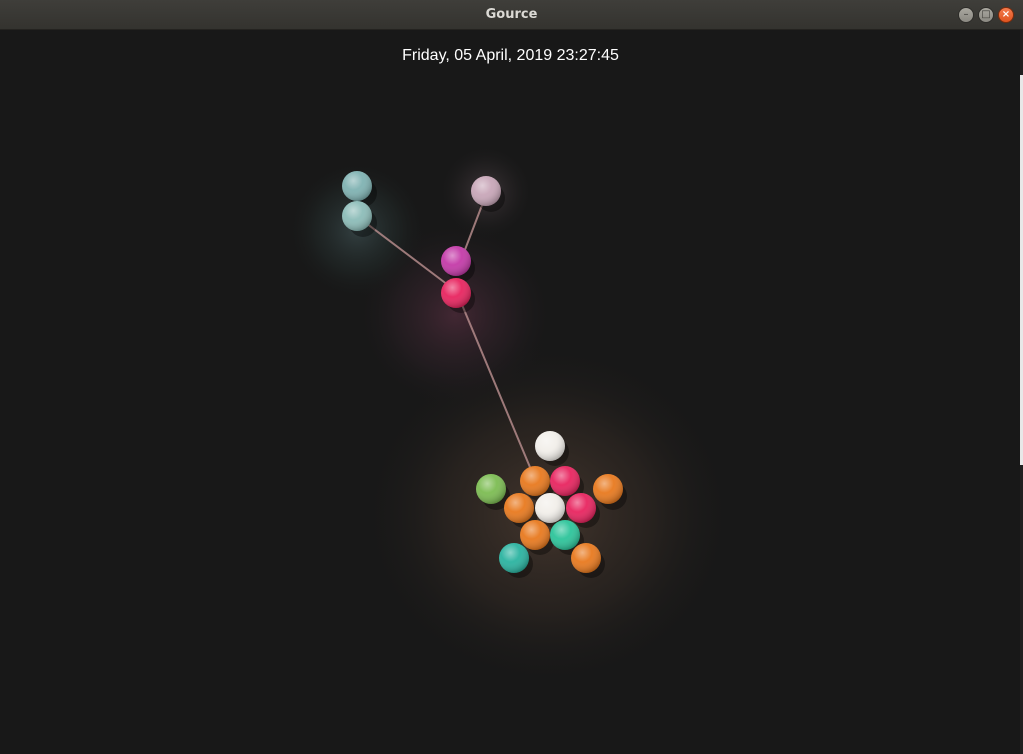 The image size is (1023, 754). What do you see at coordinates (510, 55) in the screenshot?
I see `commit-datetime: Friday, 05 April, 2019 23:27:45` at bounding box center [510, 55].